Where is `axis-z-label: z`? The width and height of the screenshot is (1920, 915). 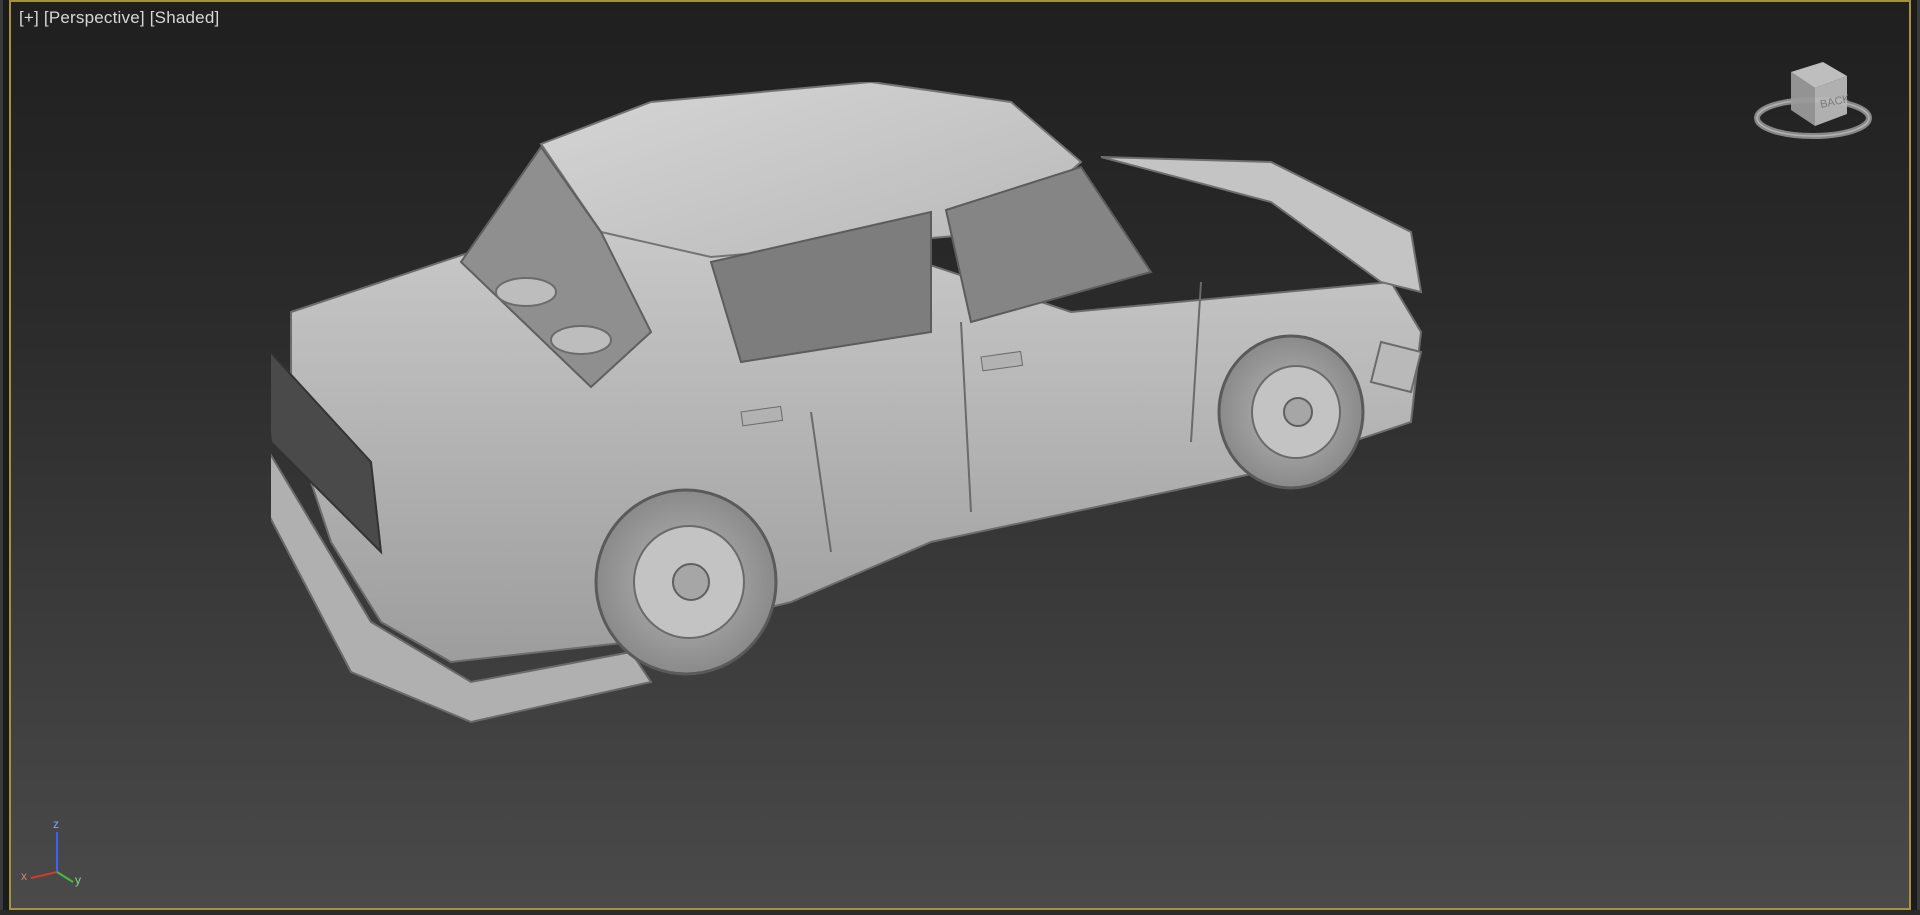
axis-z-label: z is located at coordinates (56, 824).